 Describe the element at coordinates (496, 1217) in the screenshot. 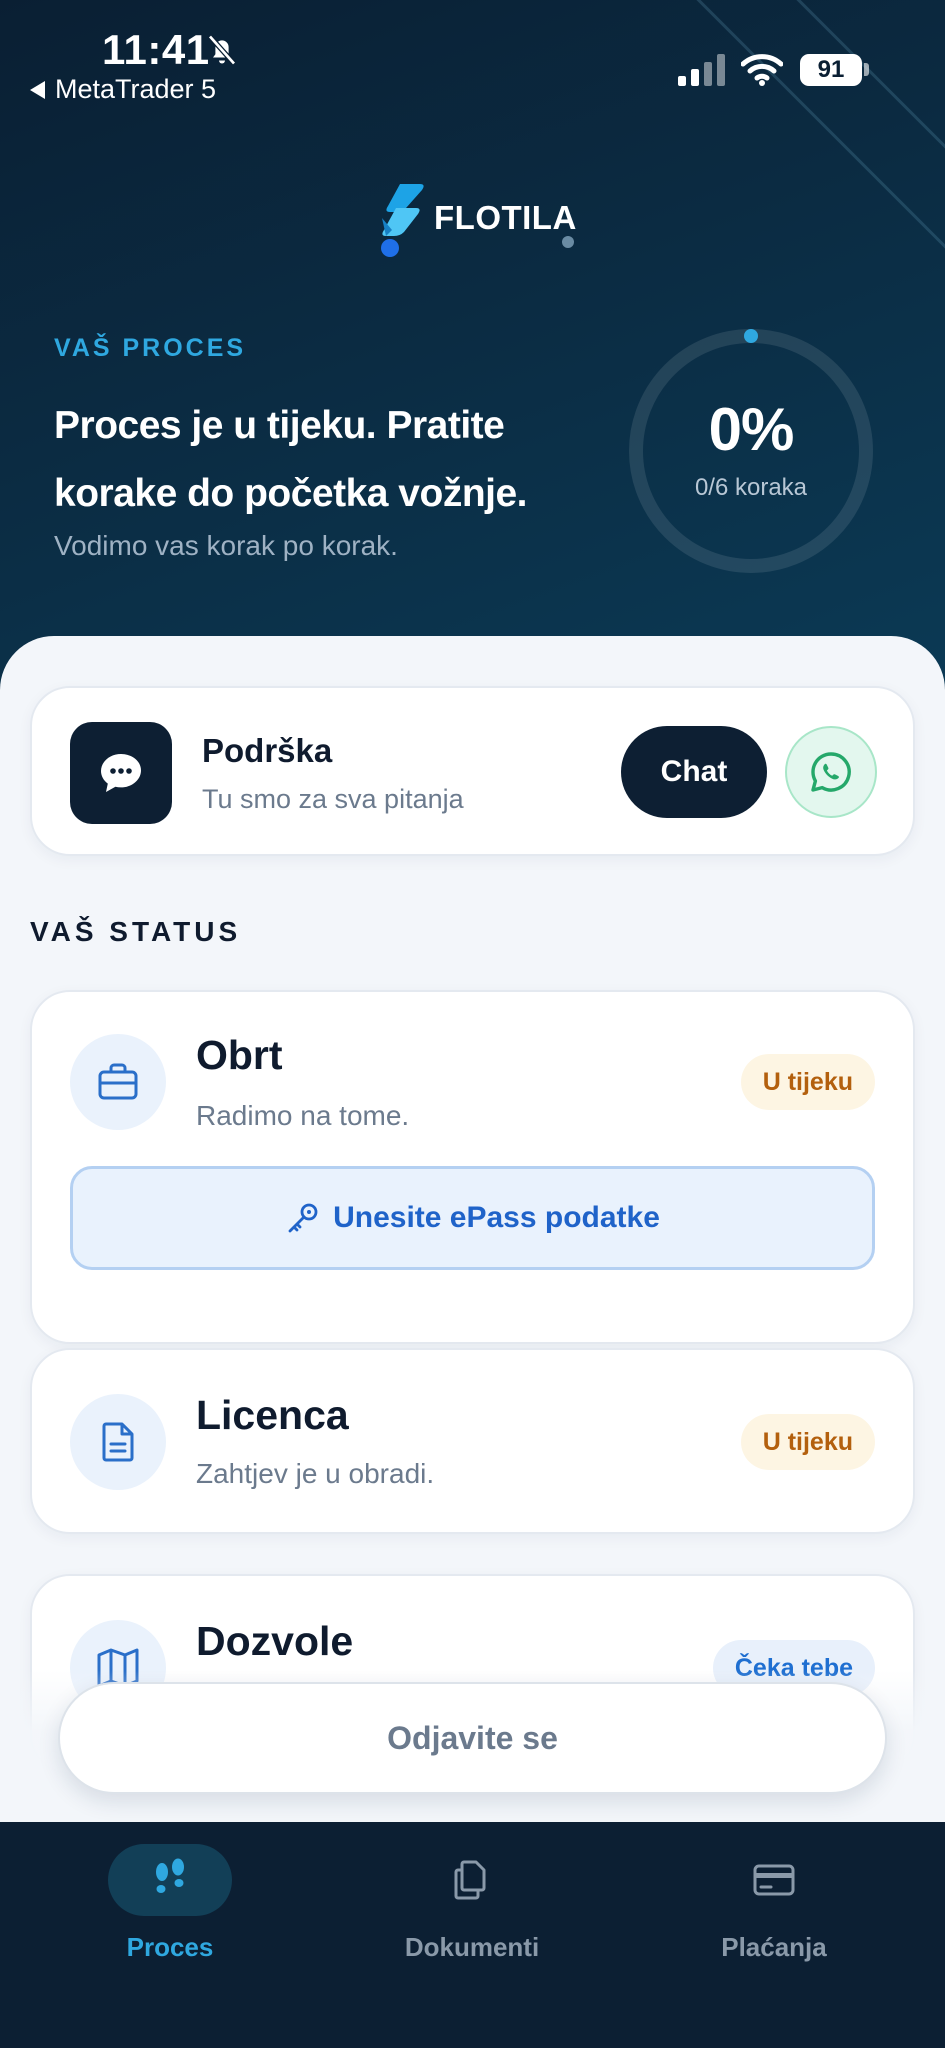

I see `epass-button-label: Unesite ePass podatke` at that location.